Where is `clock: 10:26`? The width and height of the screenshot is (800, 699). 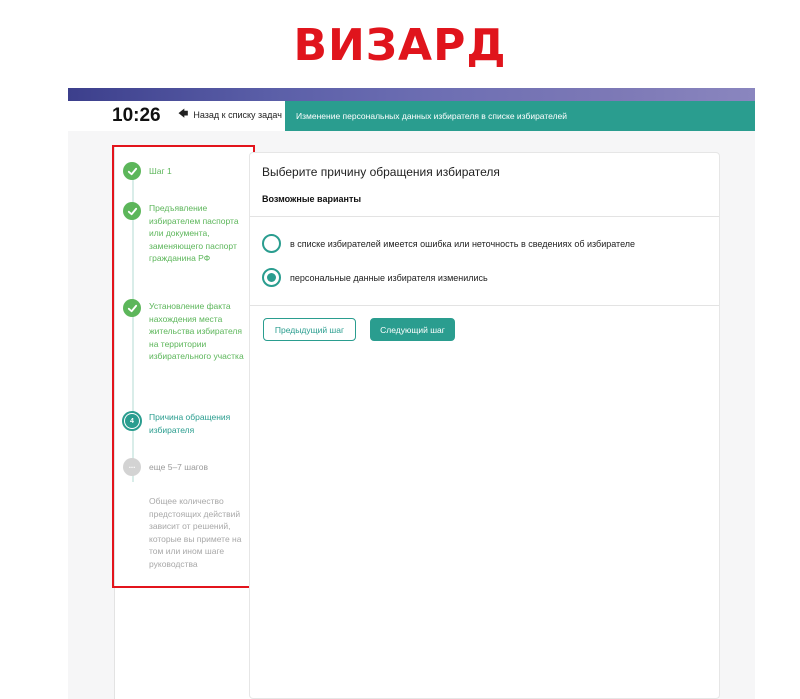
clock: 10:26 is located at coordinates (136, 115).